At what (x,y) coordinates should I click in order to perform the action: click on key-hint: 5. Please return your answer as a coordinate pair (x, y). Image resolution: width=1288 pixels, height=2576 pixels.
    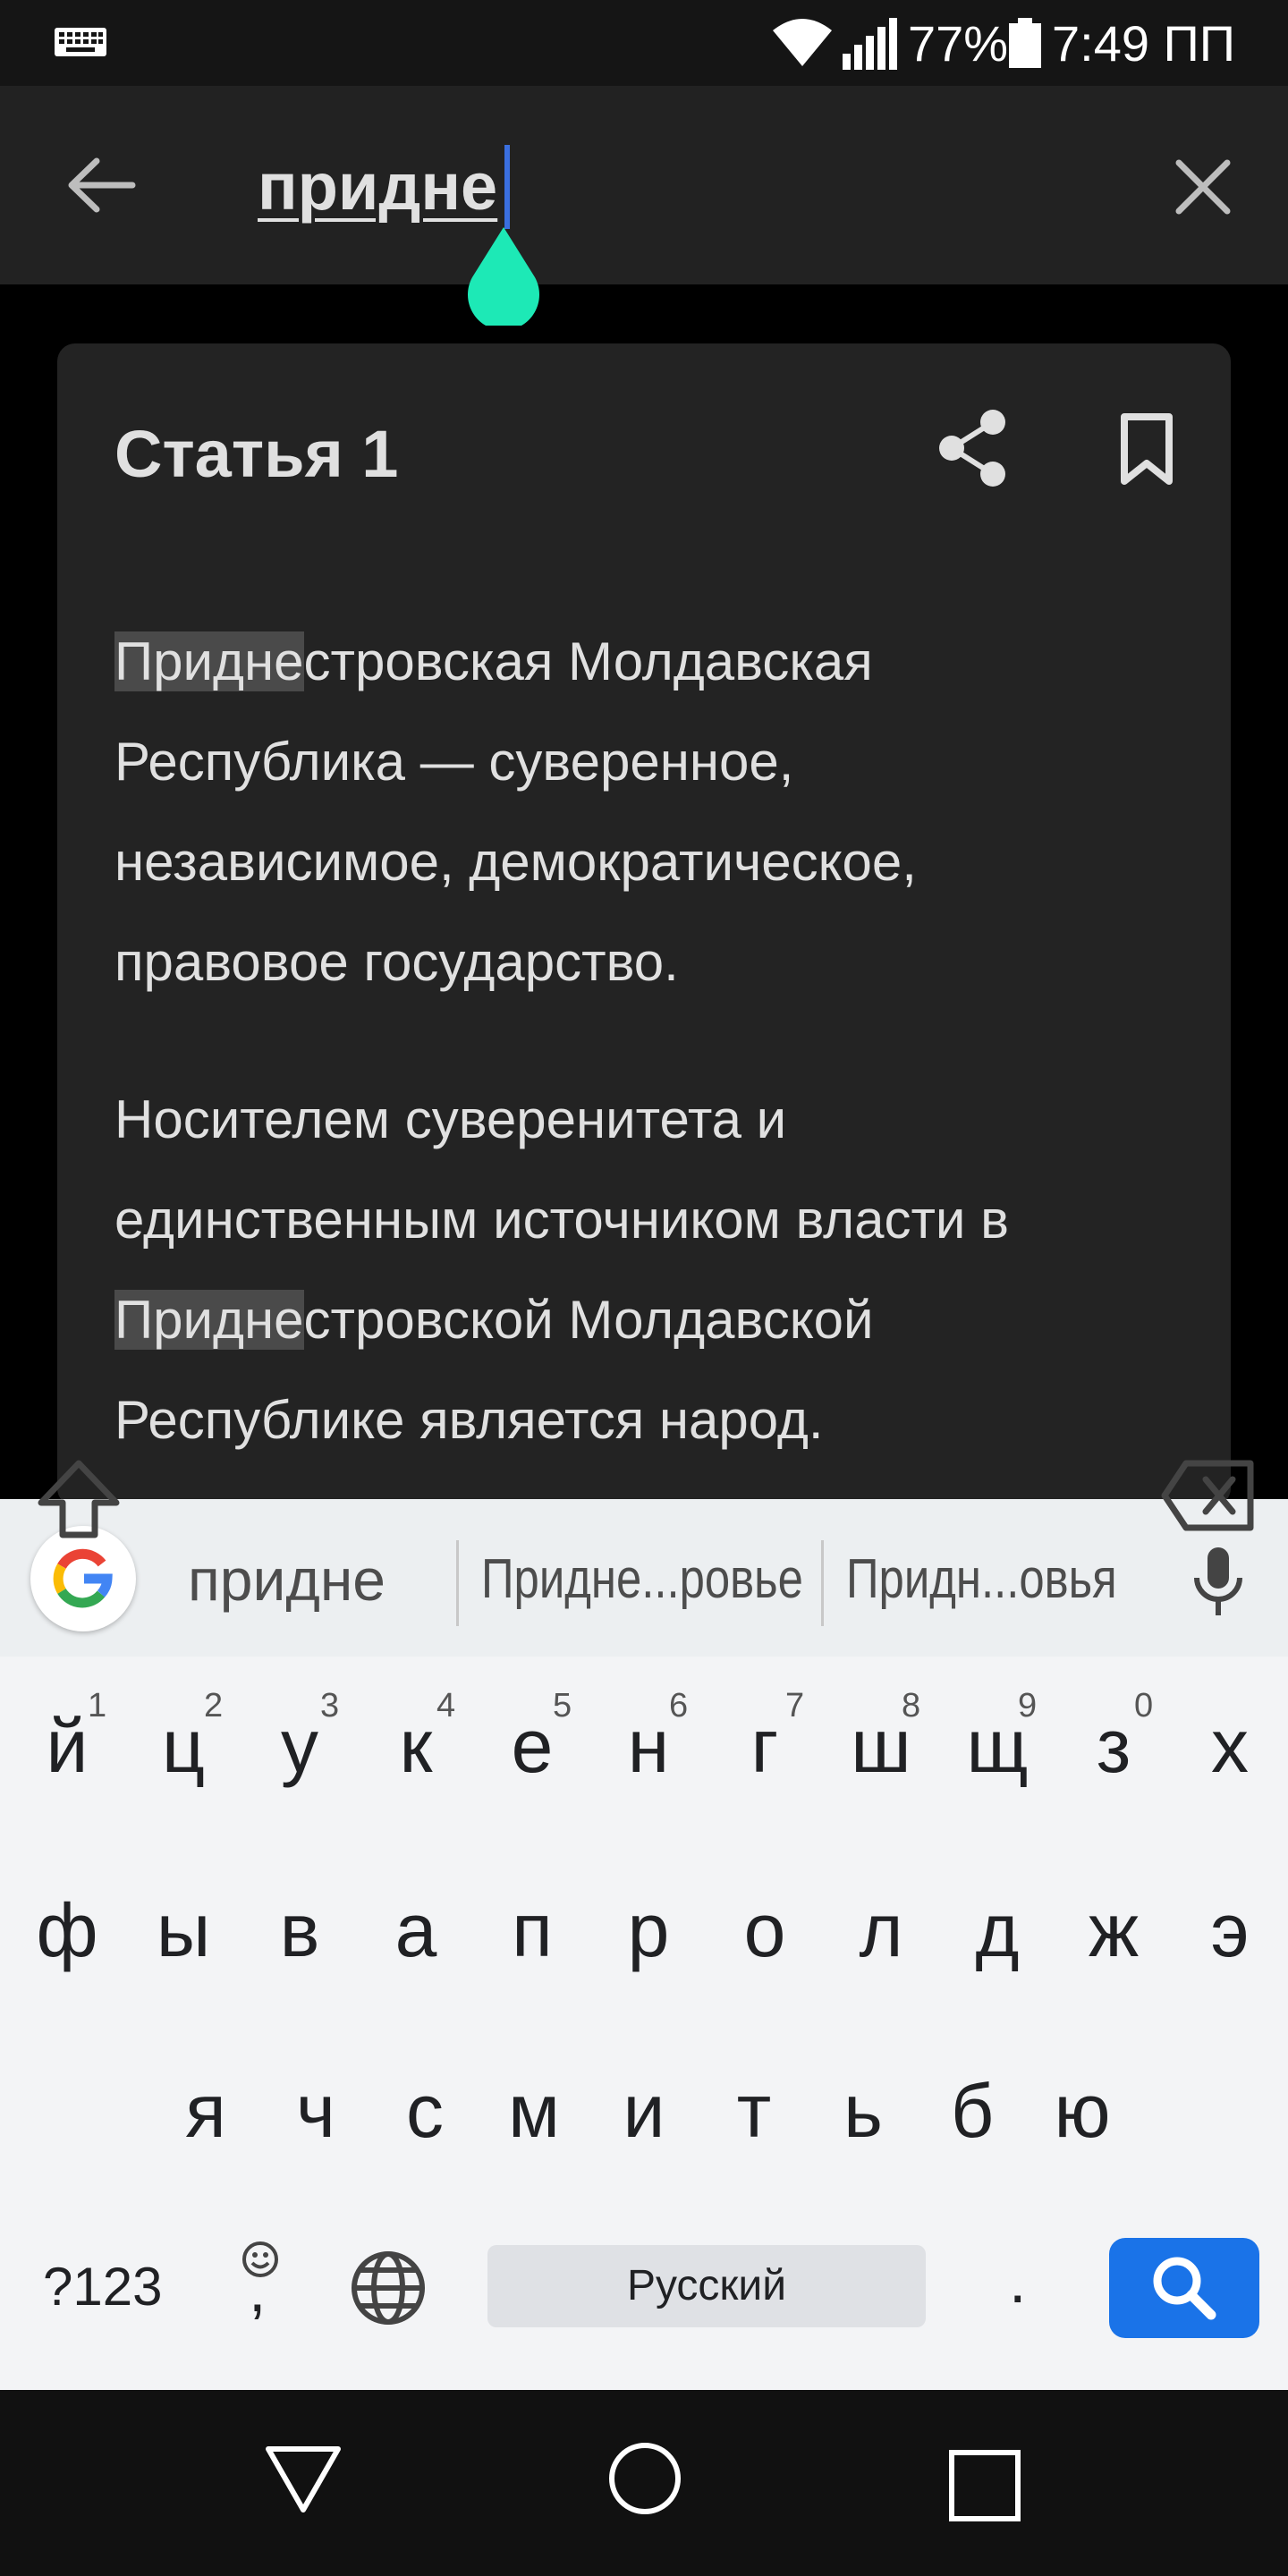
    Looking at the image, I should click on (562, 1705).